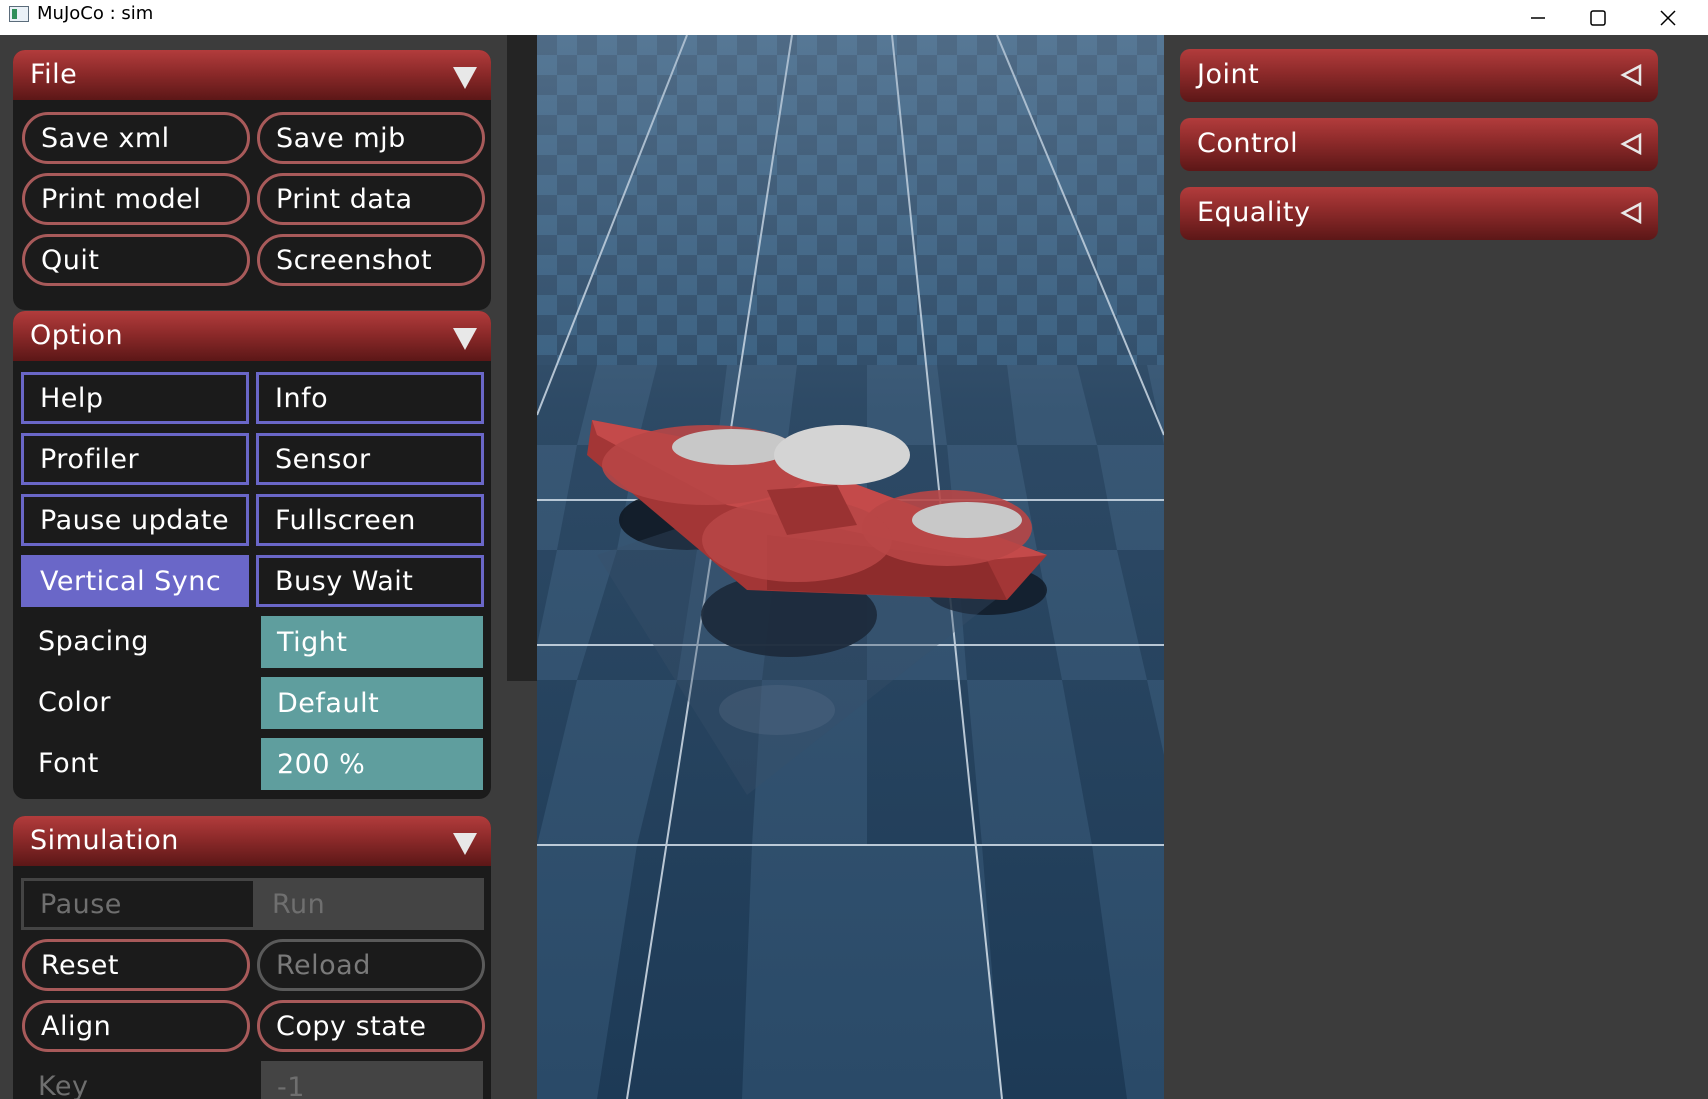  Describe the element at coordinates (135, 398) in the screenshot. I see `help-checkbox: Help` at that location.